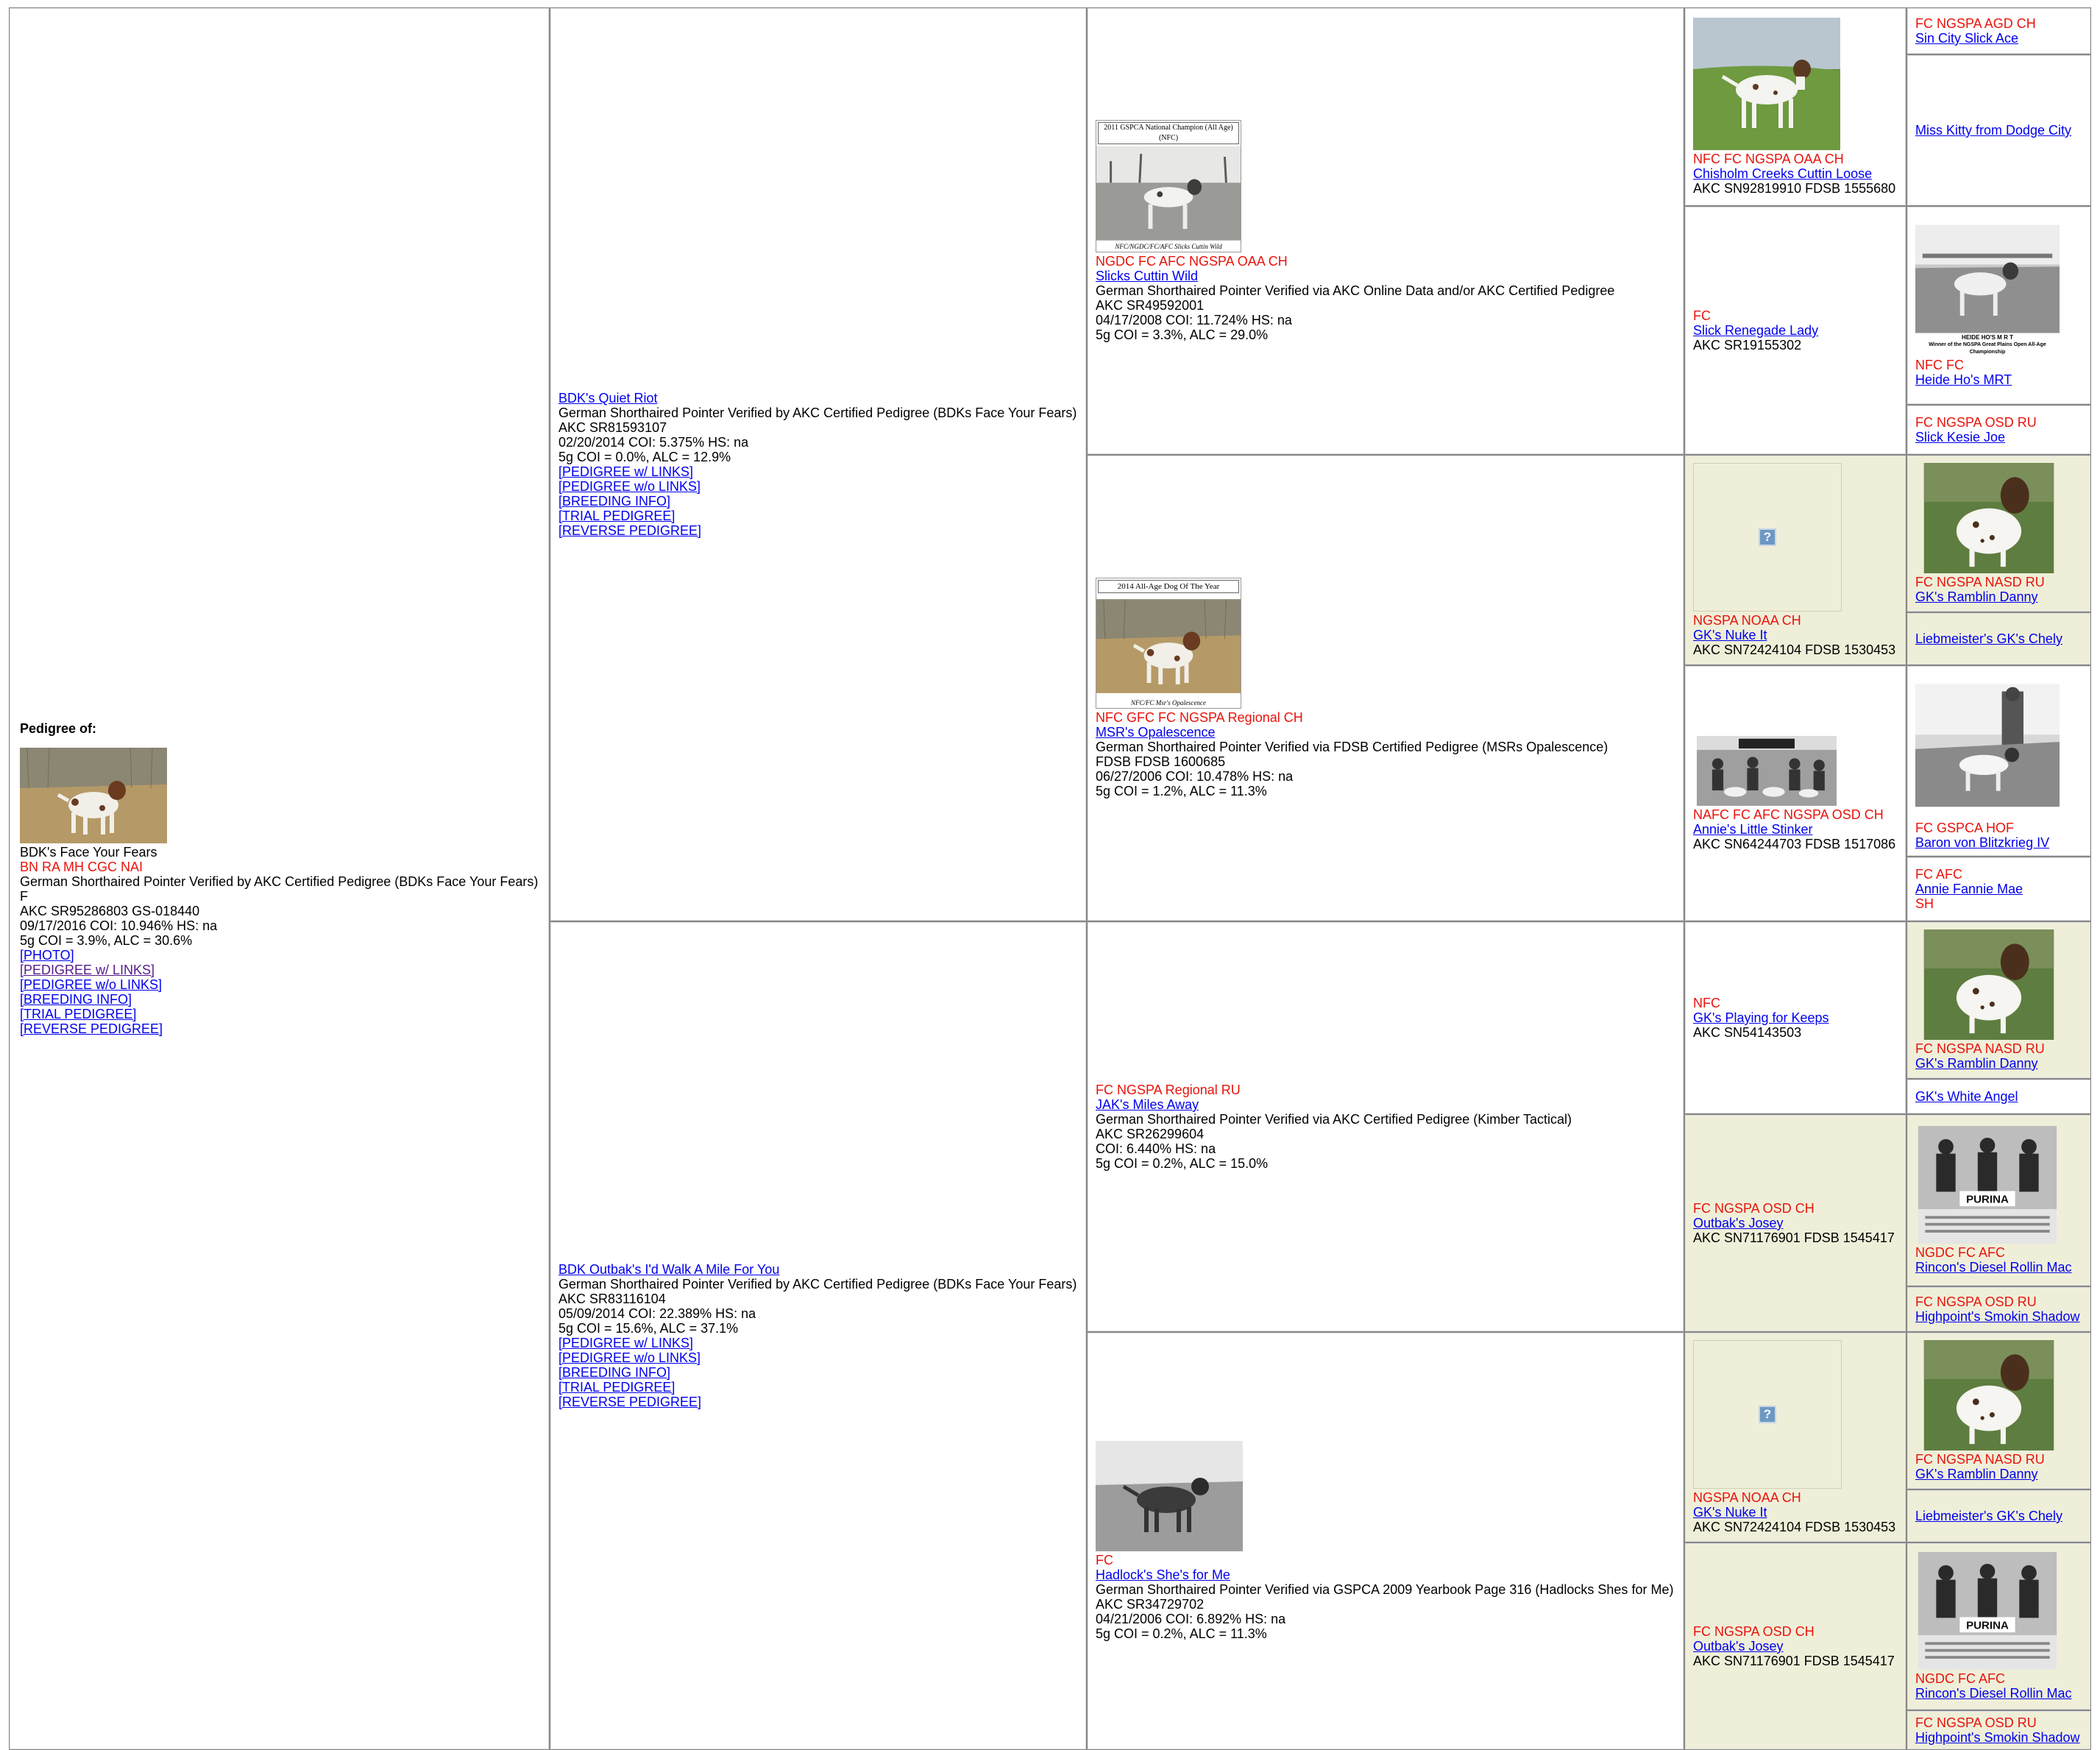 This screenshot has height=1750, width=2100. What do you see at coordinates (1706, 1003) in the screenshot?
I see `great-grandparent-titles: NFC` at bounding box center [1706, 1003].